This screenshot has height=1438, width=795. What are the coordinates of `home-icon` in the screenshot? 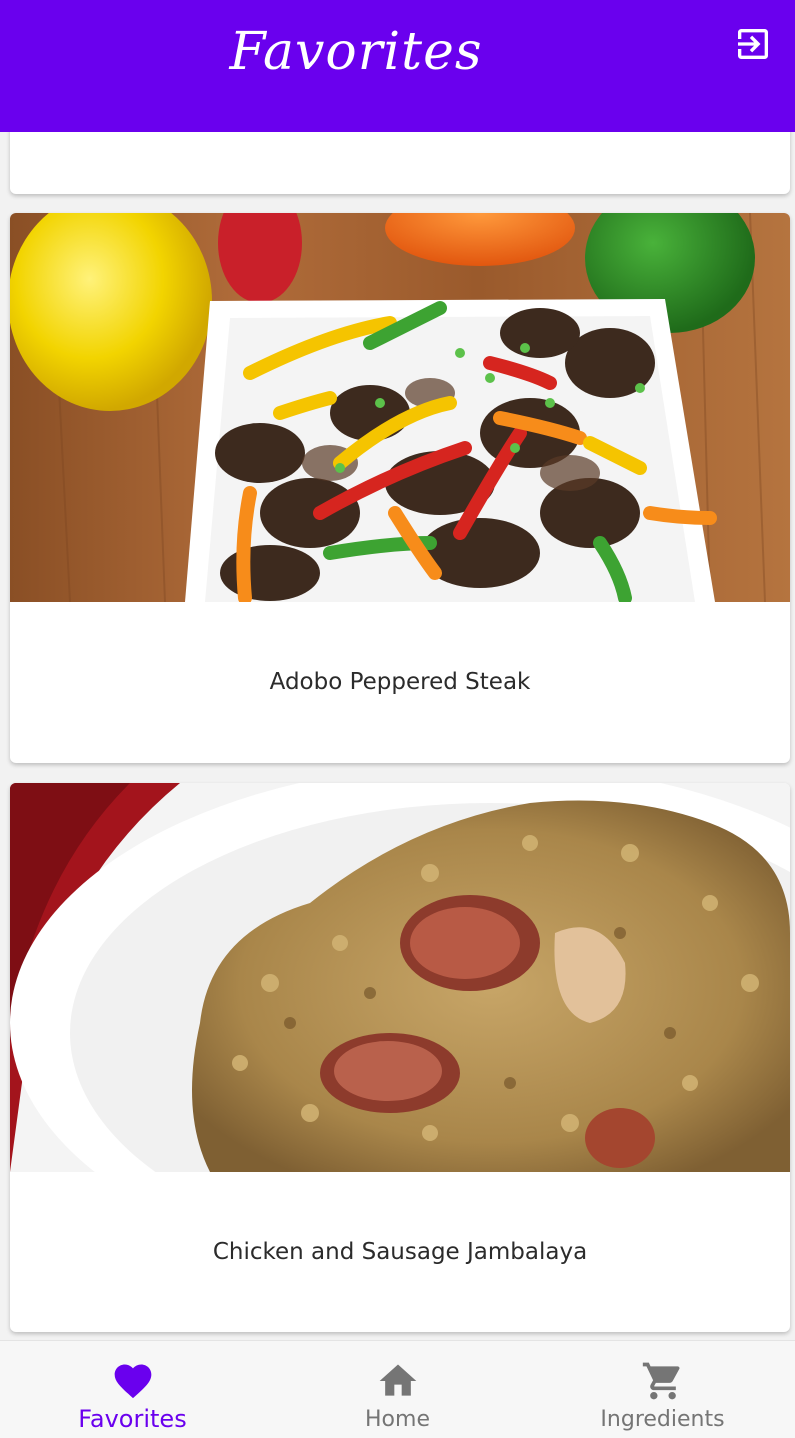 It's located at (397, 1380).